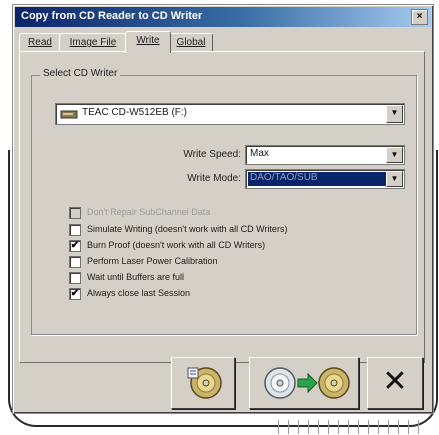 The image size is (439, 435). What do you see at coordinates (149, 212) in the screenshot?
I see `option-label: Don't Repair SubChannel Data` at bounding box center [149, 212].